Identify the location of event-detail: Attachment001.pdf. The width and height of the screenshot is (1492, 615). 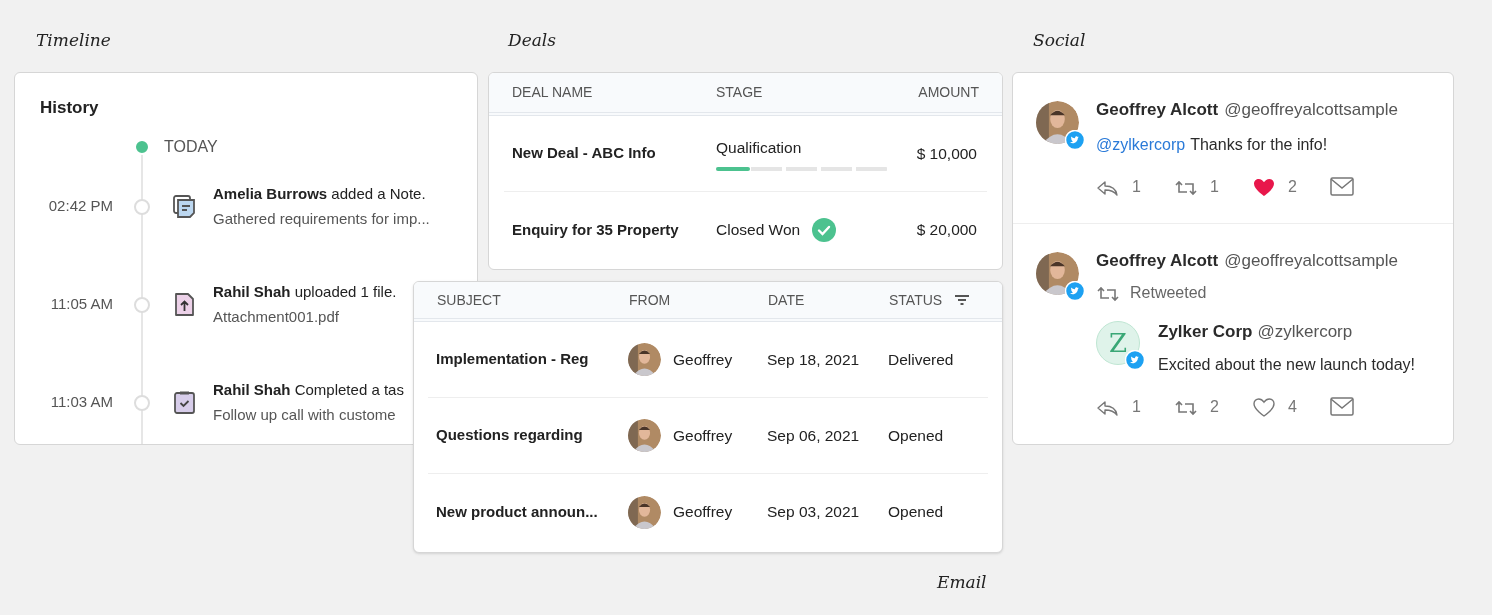
(276, 317).